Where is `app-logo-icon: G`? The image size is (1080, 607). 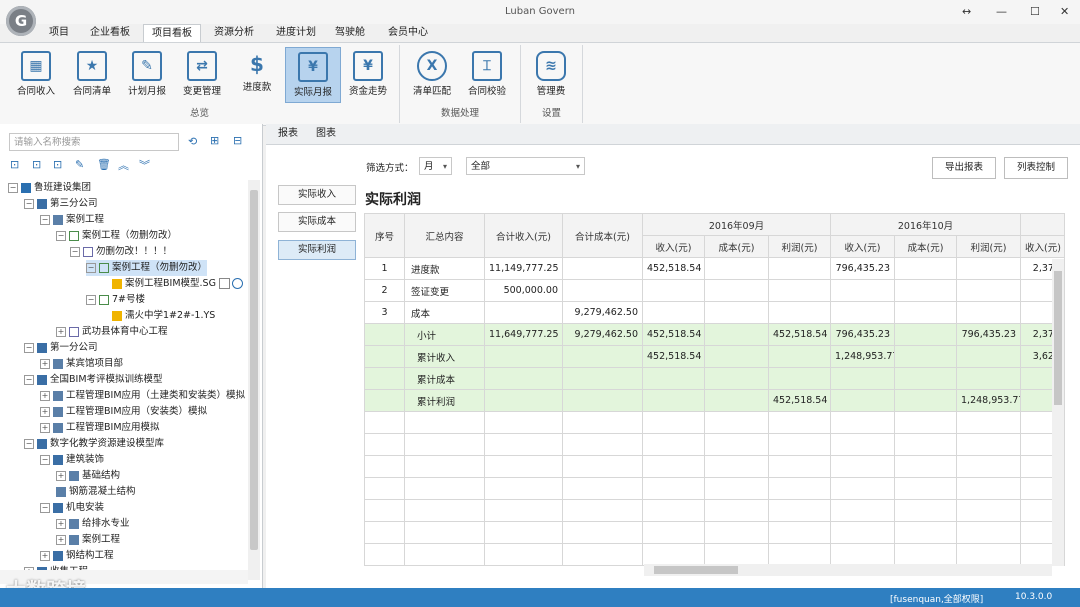
app-logo-icon: G is located at coordinates (21, 21).